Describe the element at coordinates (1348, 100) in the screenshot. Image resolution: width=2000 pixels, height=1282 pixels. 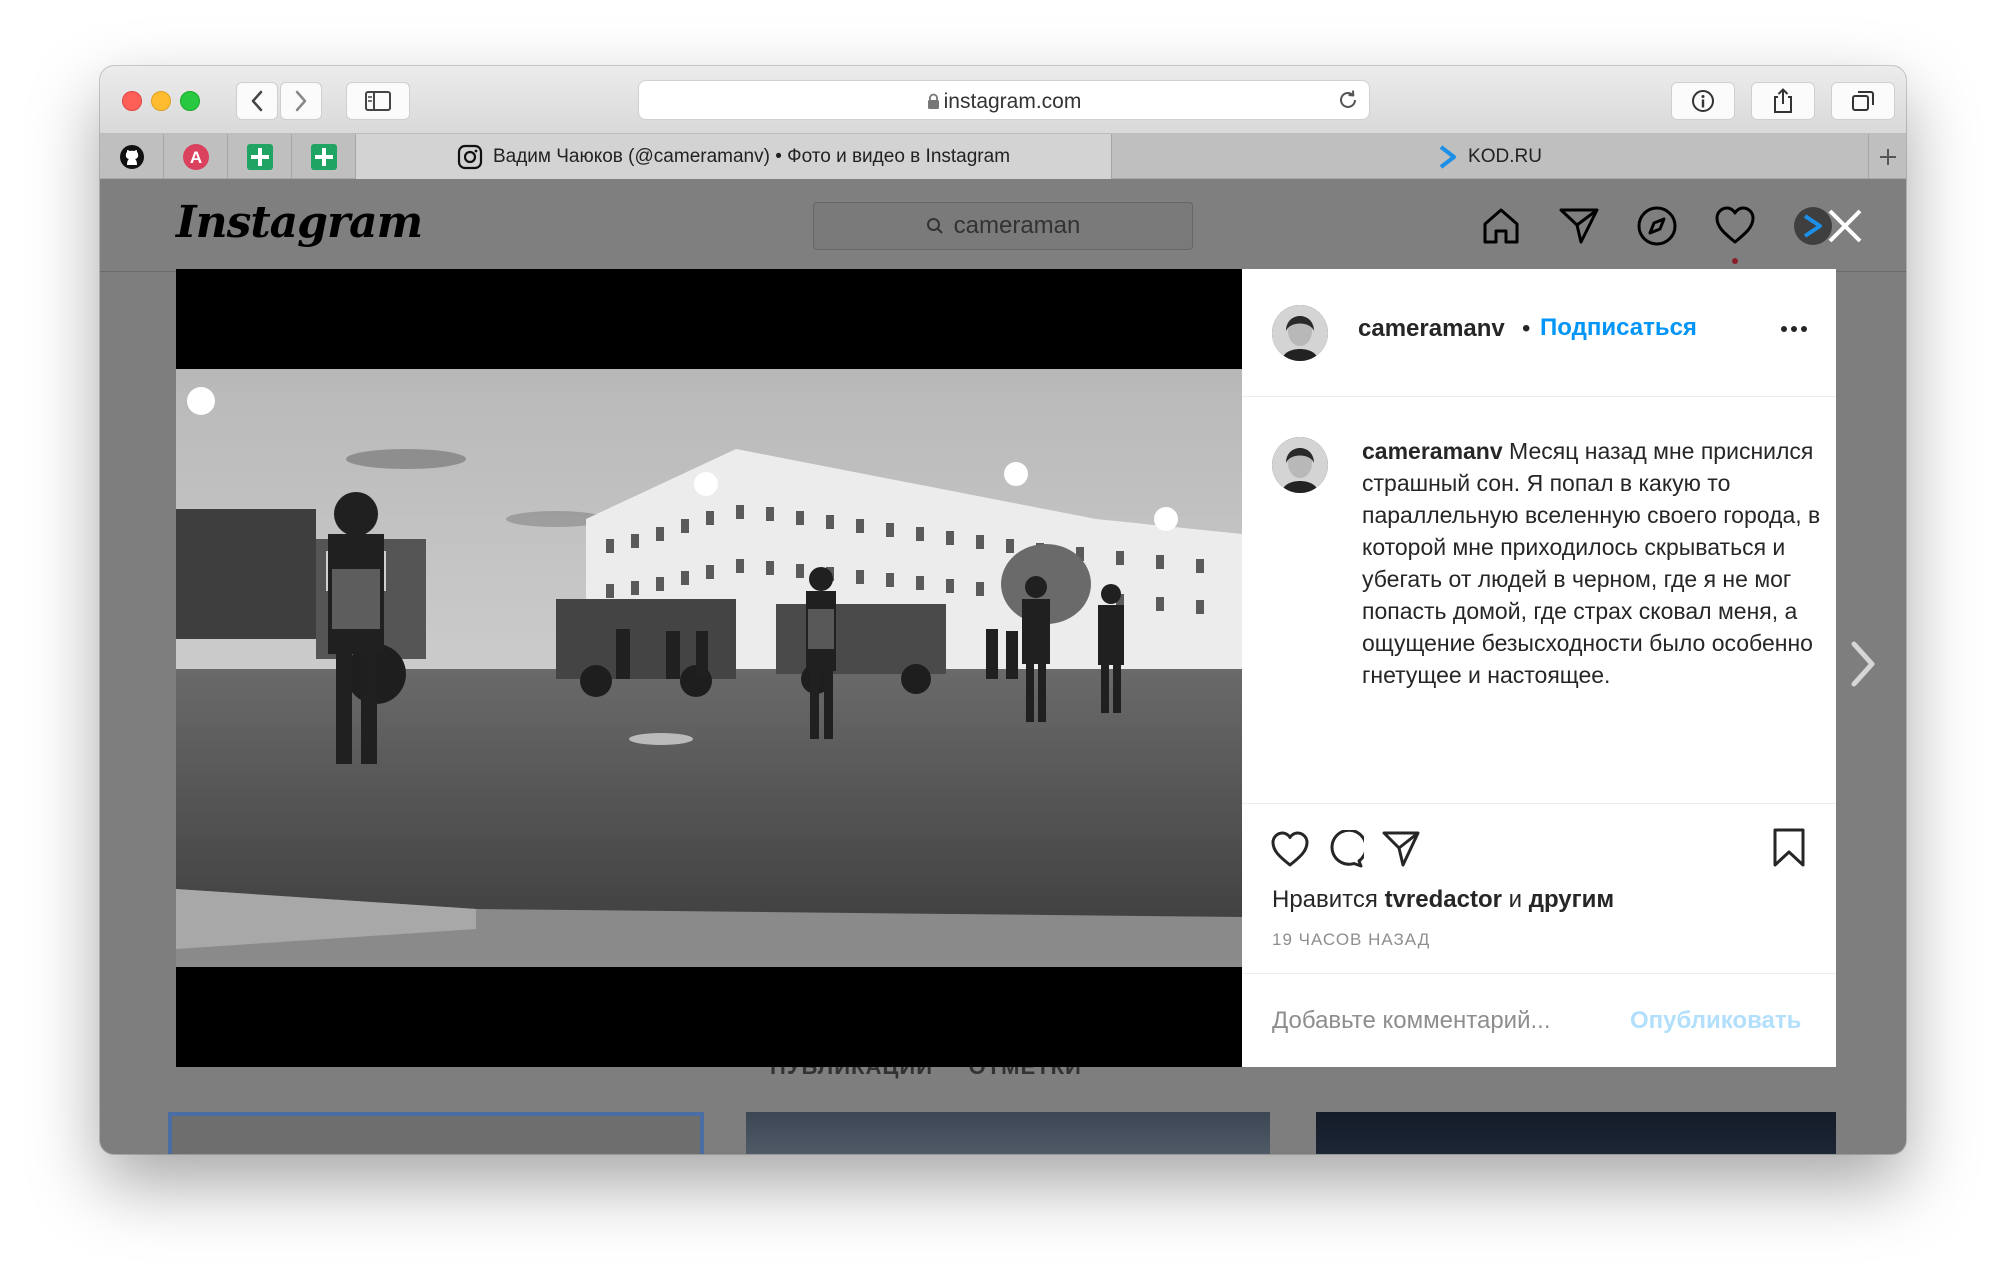
I see `reload-icon` at that location.